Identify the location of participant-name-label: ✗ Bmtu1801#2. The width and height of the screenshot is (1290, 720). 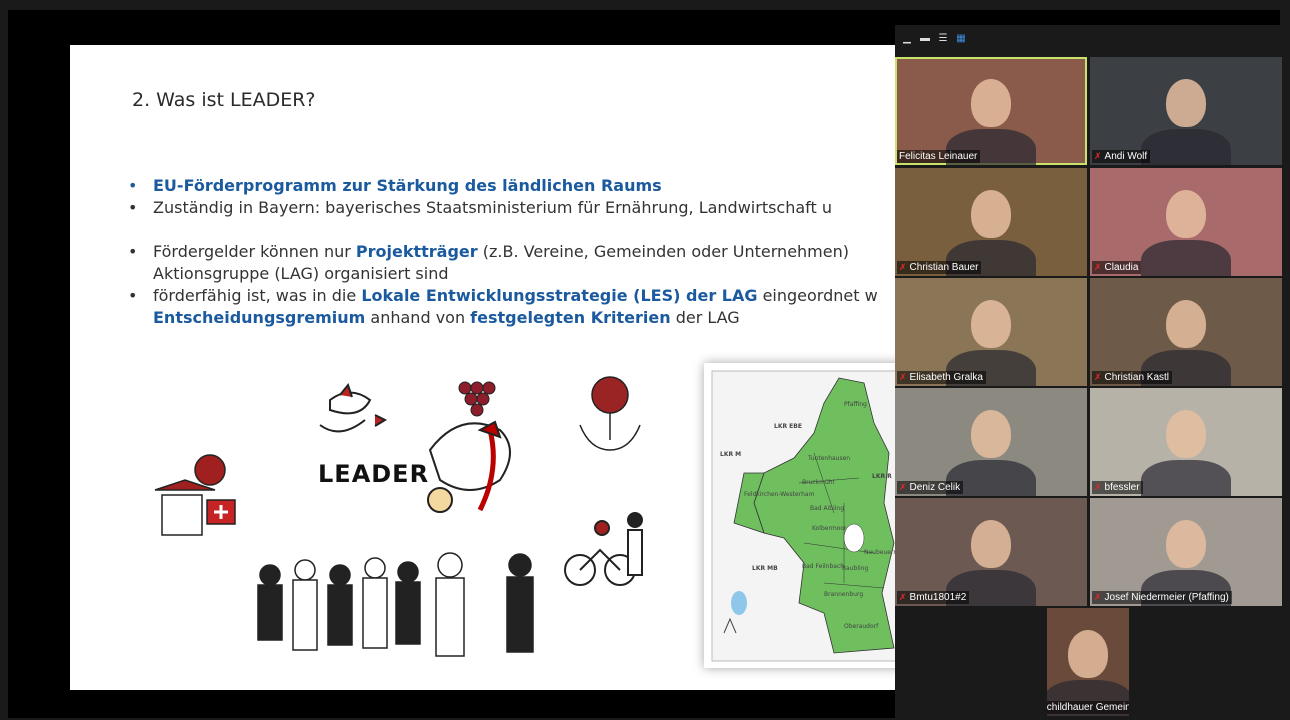
(933, 597).